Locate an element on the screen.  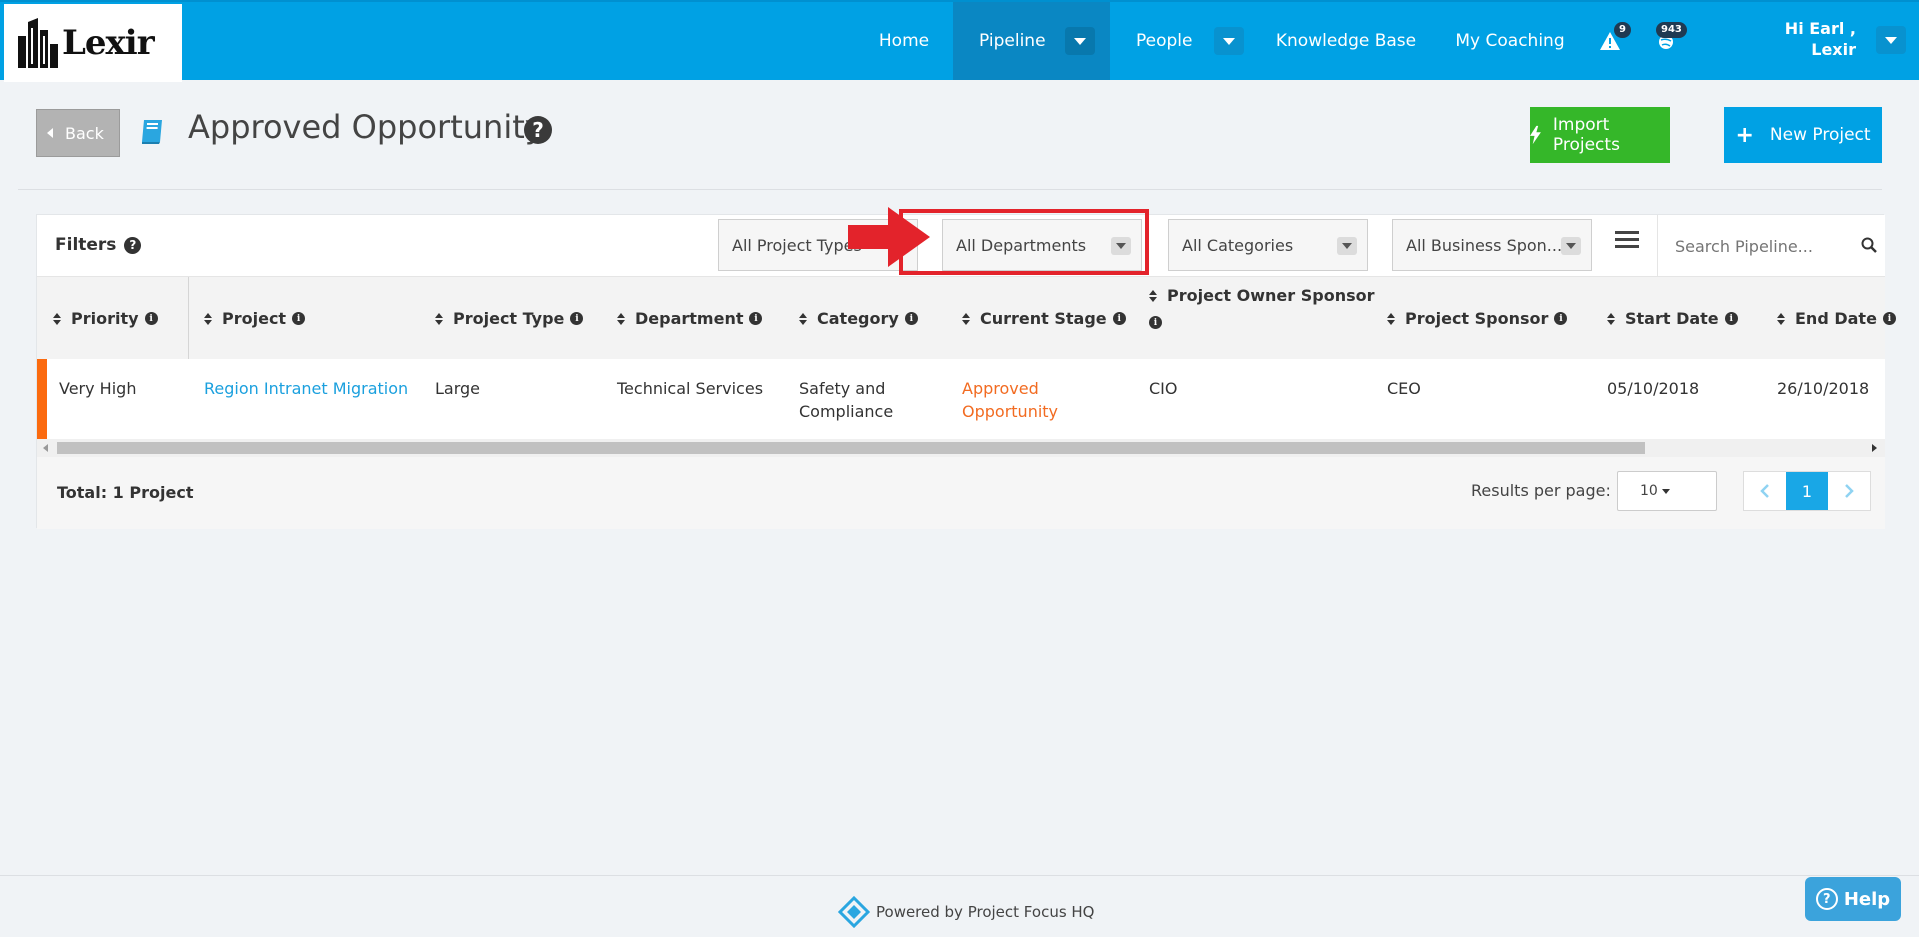
nav-home: Home is located at coordinates (904, 41).